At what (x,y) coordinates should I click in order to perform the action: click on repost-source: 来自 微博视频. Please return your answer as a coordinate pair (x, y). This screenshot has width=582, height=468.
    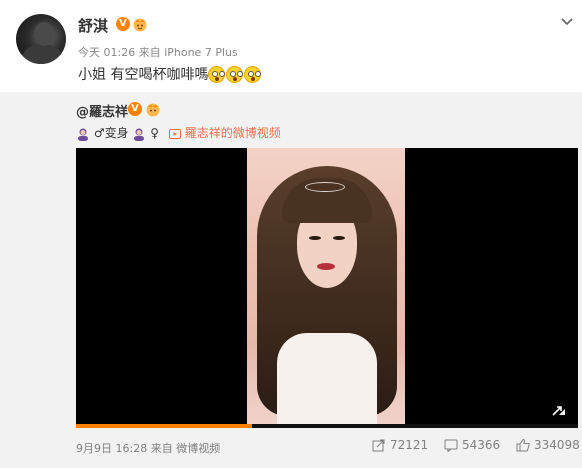
    Looking at the image, I should click on (185, 448).